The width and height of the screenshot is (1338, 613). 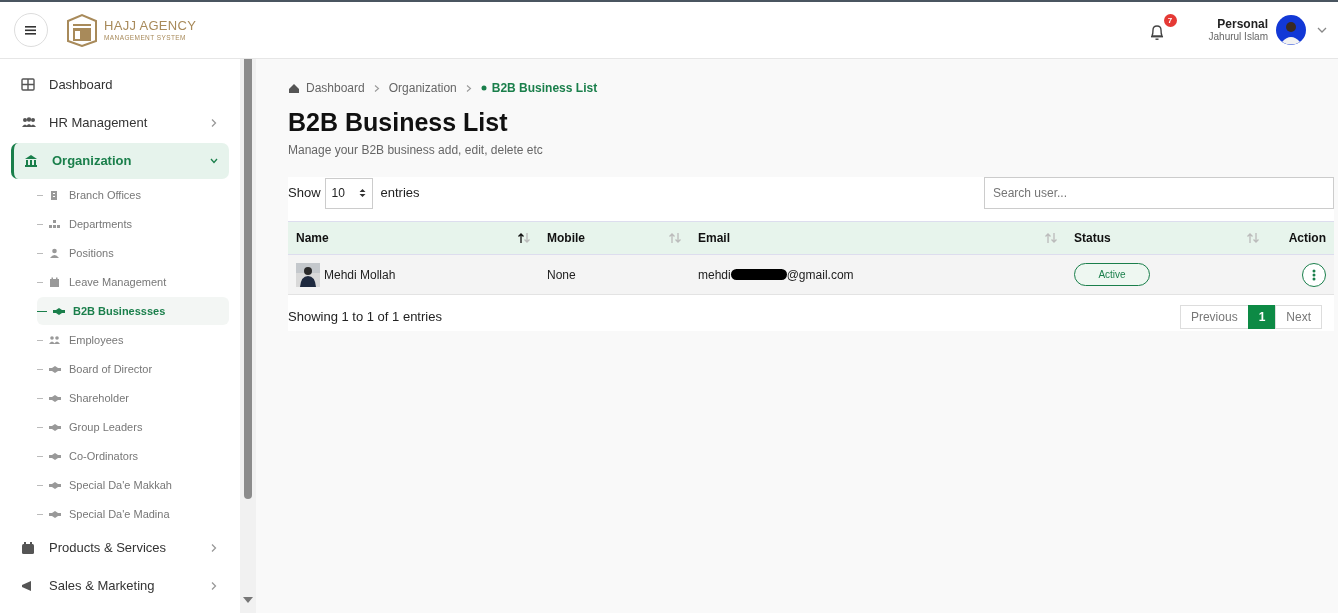 What do you see at coordinates (566, 238) in the screenshot?
I see `column-header: Mobile` at bounding box center [566, 238].